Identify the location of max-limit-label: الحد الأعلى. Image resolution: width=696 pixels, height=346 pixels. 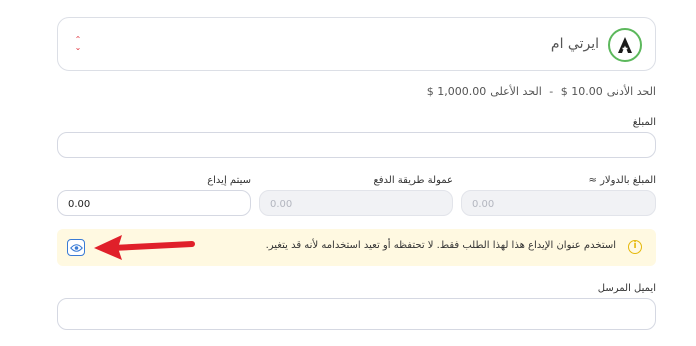
(516, 91).